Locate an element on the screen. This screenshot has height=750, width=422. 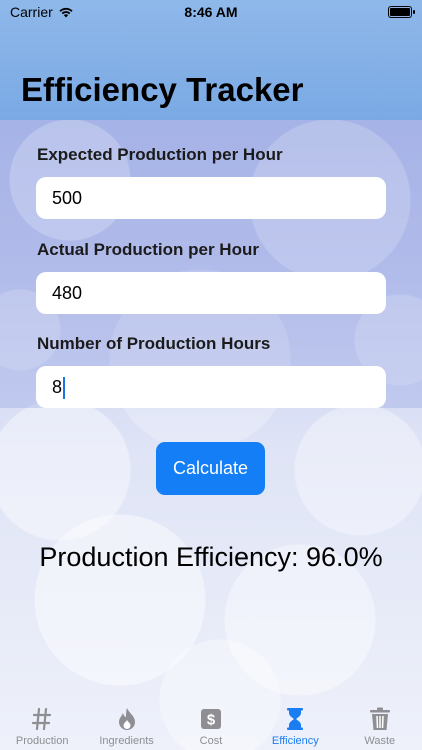
status-bar: Carrier 8:46 AM is located at coordinates (211, 12).